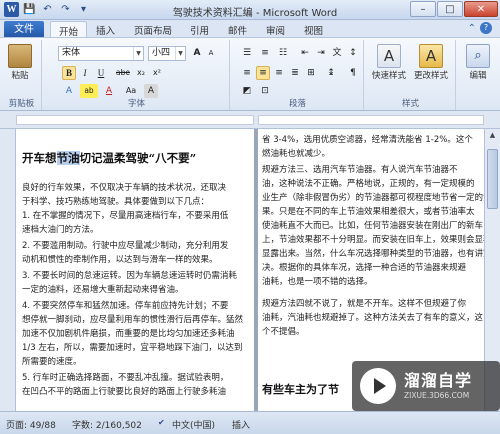  I want to click on paragraph-line: 规避方法三、选用汽车节油器。有人说汽车节油器不, so click(360, 170).